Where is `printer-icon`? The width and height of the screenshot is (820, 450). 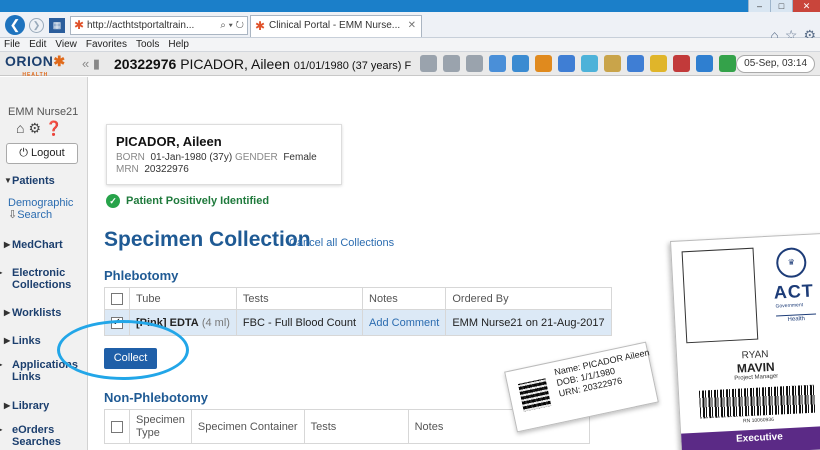
printer-icon is located at coordinates (428, 63).